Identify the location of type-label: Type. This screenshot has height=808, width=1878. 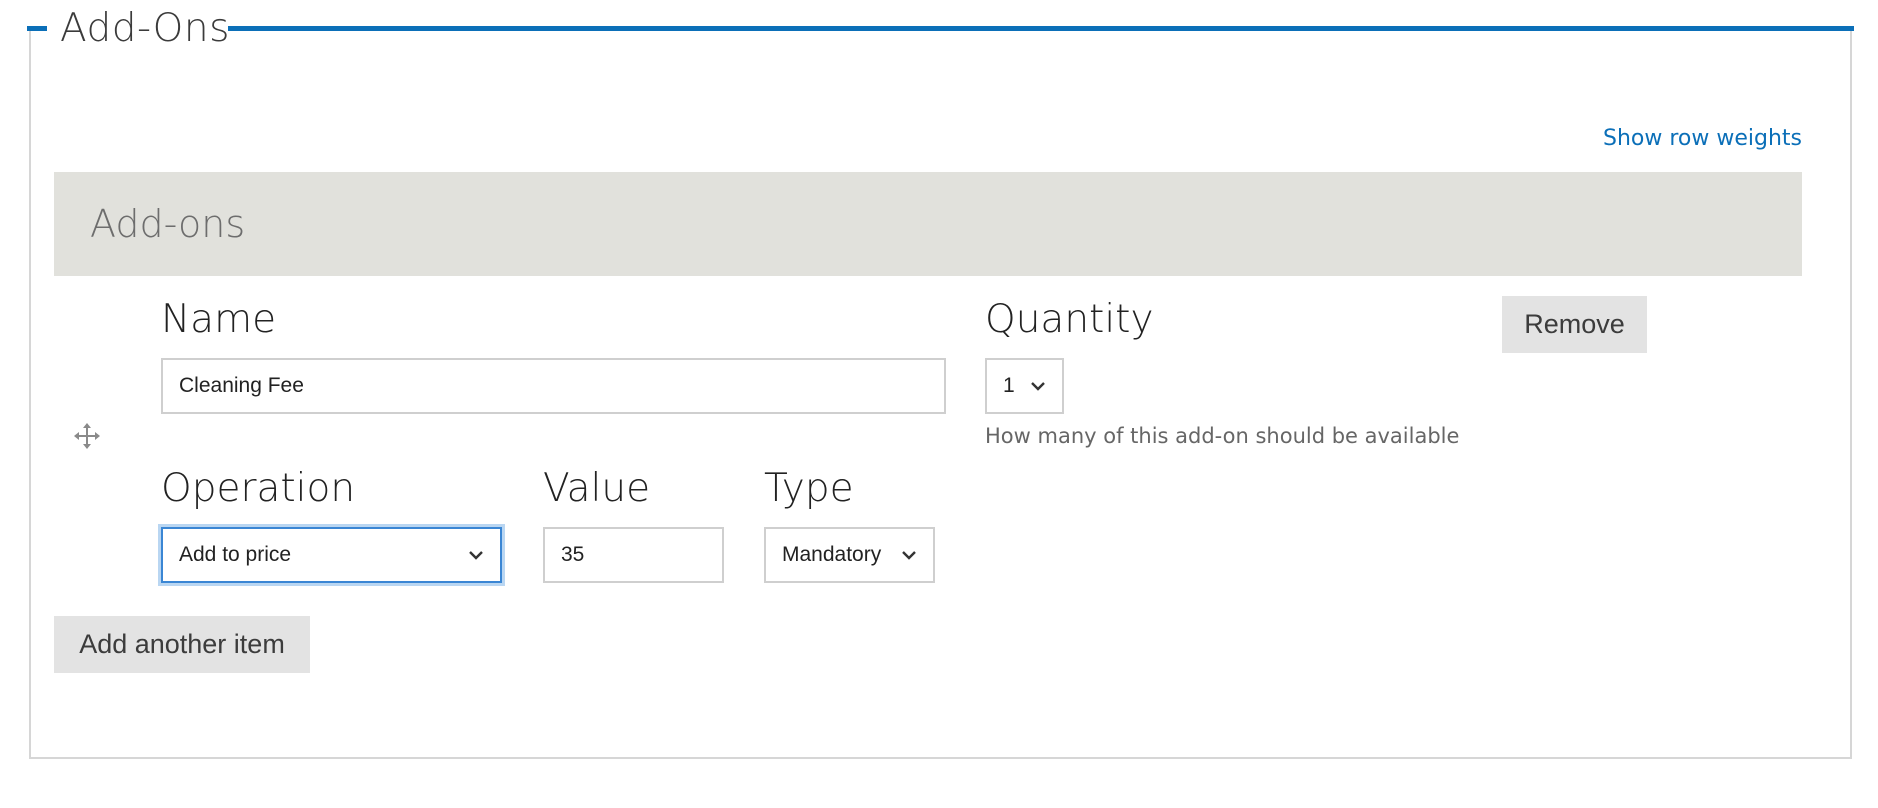
(809, 488).